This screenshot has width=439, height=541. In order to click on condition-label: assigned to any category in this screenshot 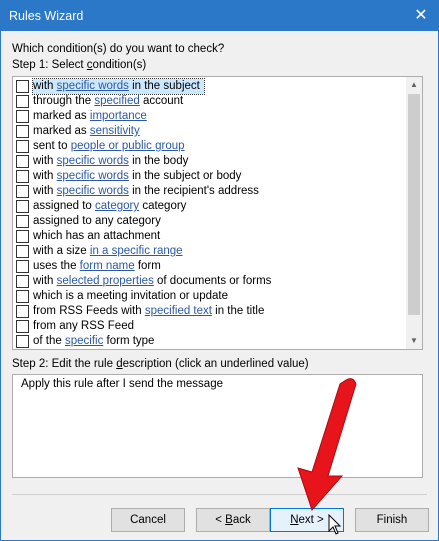, I will do `click(97, 221)`.